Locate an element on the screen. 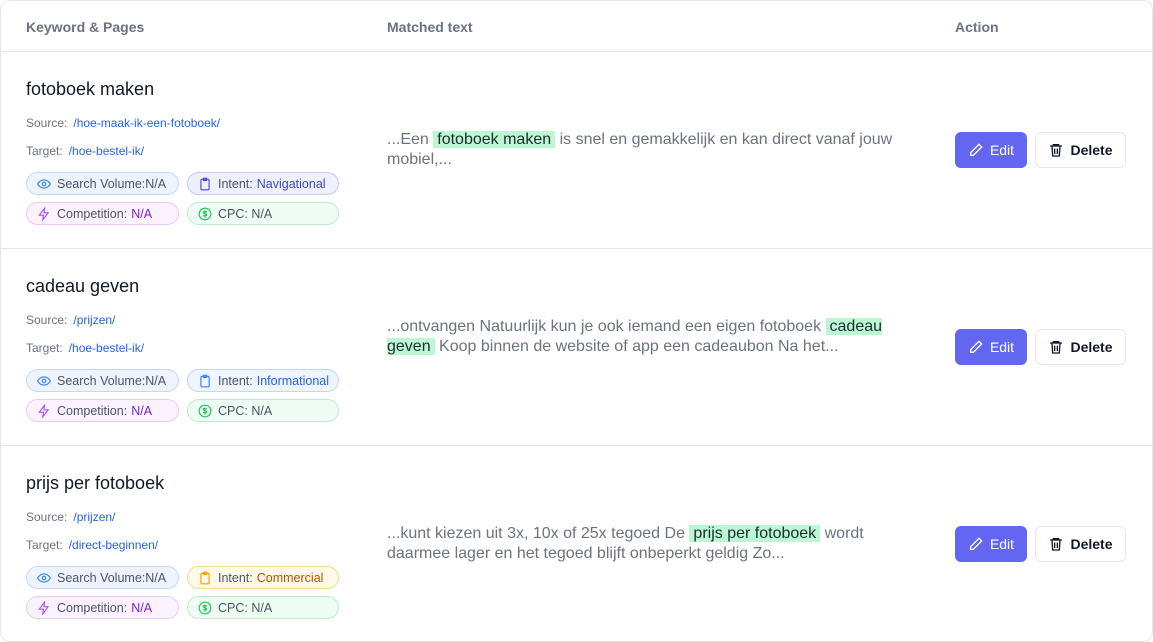 The image size is (1153, 642). intent-badge: Intent: Commercial is located at coordinates (263, 577).